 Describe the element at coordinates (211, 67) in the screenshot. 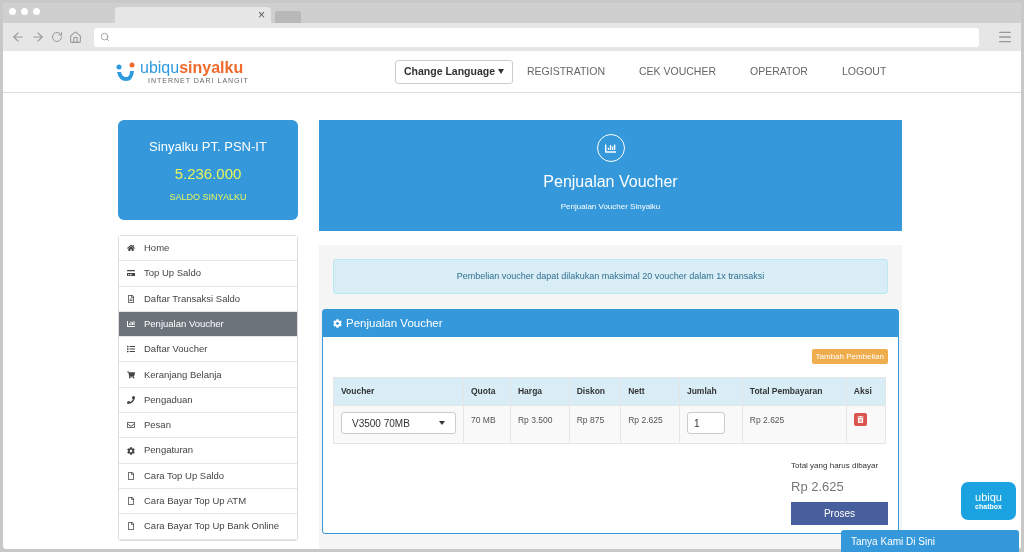

I see `logo-text: sinyalku` at that location.